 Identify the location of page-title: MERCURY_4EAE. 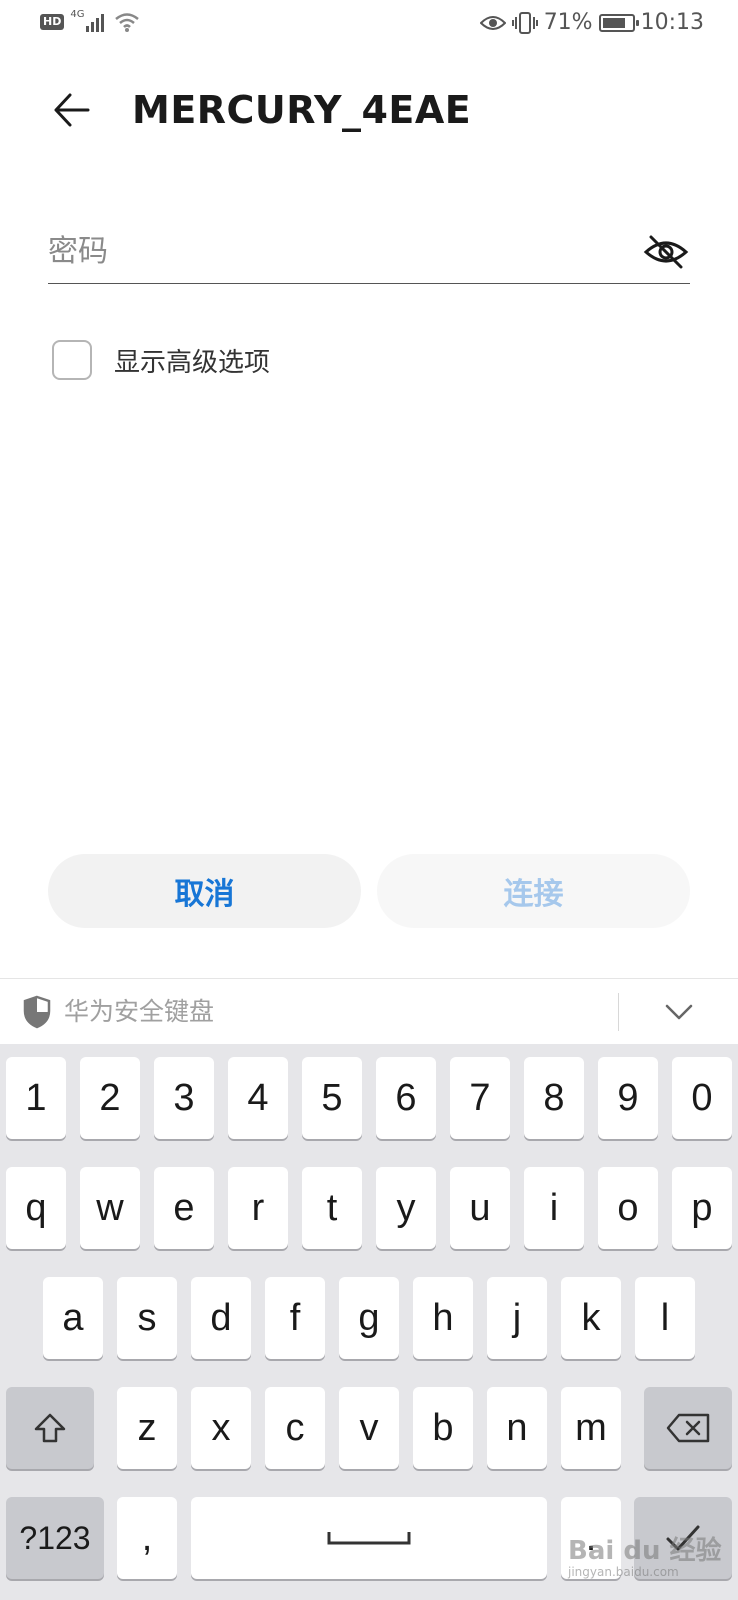
(302, 110).